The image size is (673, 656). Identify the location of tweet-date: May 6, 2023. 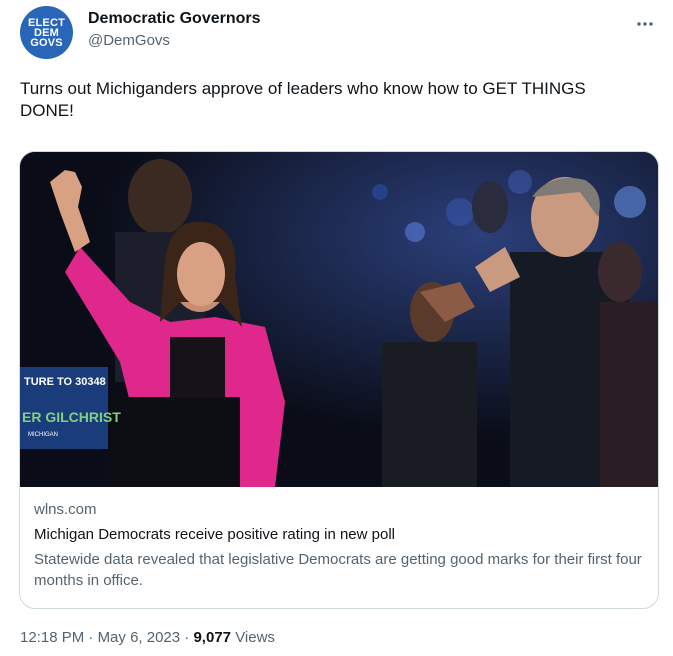
(139, 637).